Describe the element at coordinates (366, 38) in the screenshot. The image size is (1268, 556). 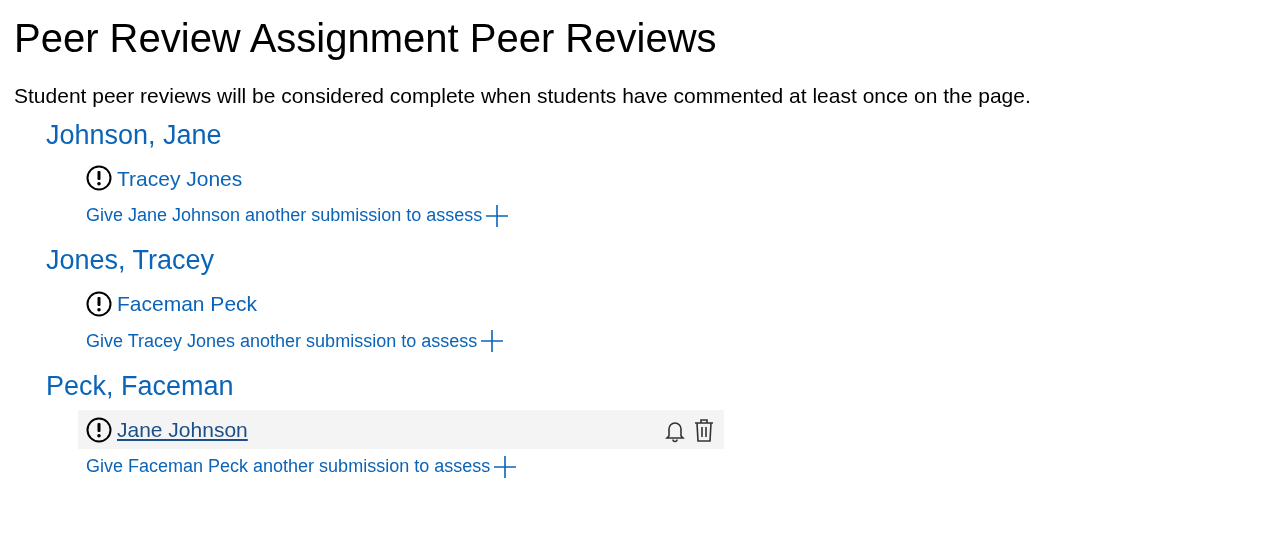
I see `page-title: Peer Review Assignment Peer Reviews` at that location.